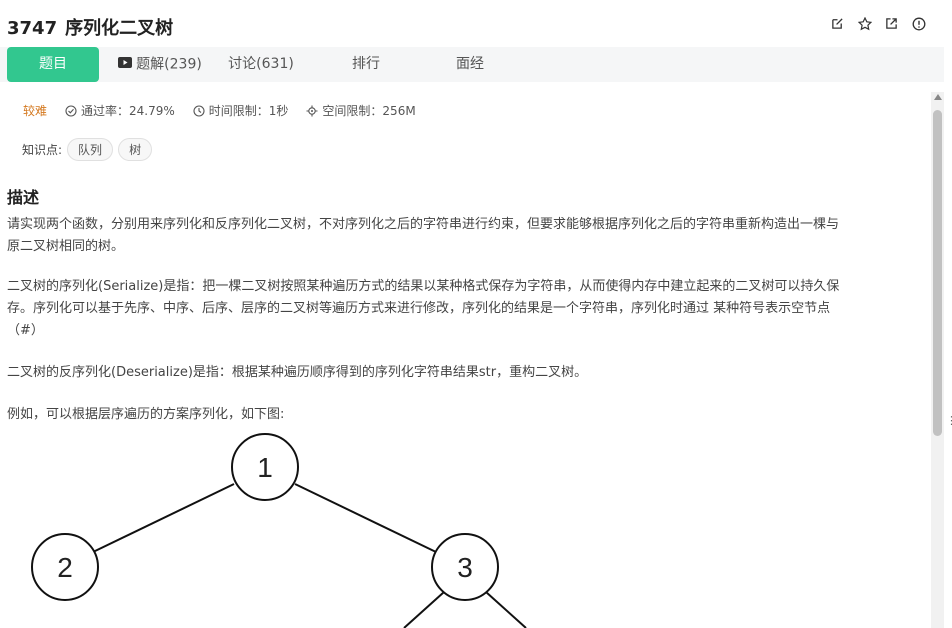 This screenshot has height=628, width=952. Describe the element at coordinates (35, 111) in the screenshot. I see `difficulty-badge: 较难` at that location.